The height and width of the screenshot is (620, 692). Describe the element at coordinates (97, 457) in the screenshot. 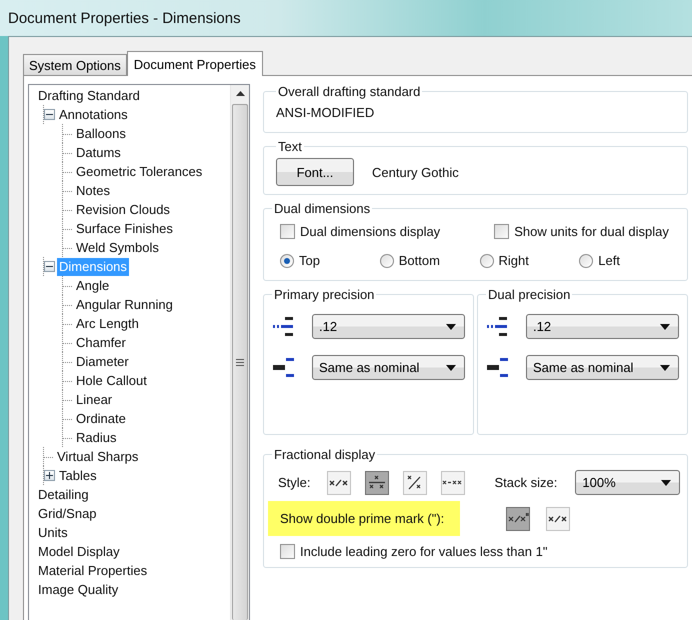

I see `tree-item: Virtual Sharps` at that location.